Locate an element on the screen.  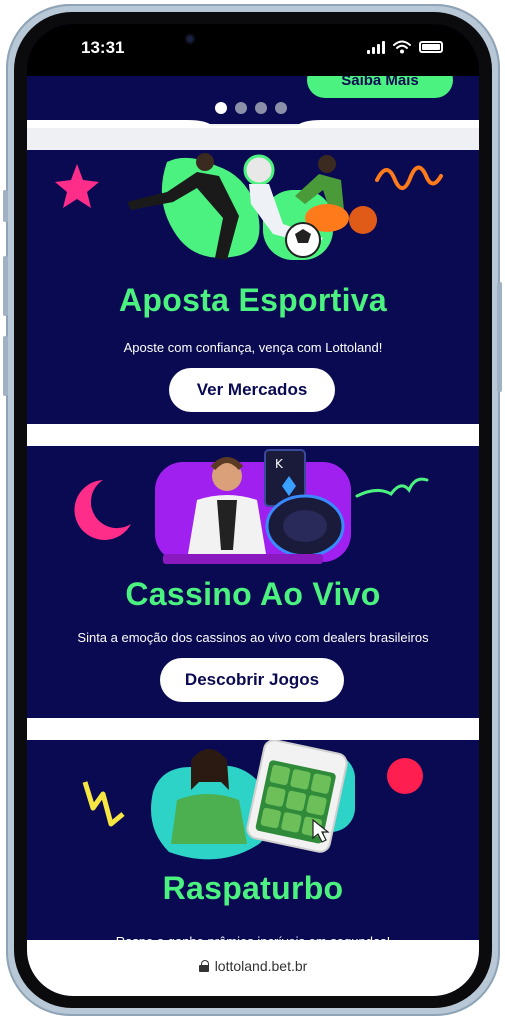
url-text: lottoland.bet.br is located at coordinates (261, 966).